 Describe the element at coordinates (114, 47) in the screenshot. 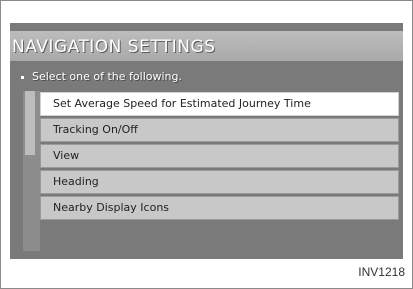

I see `screen-title: NAVIGATION SETTINGS` at that location.